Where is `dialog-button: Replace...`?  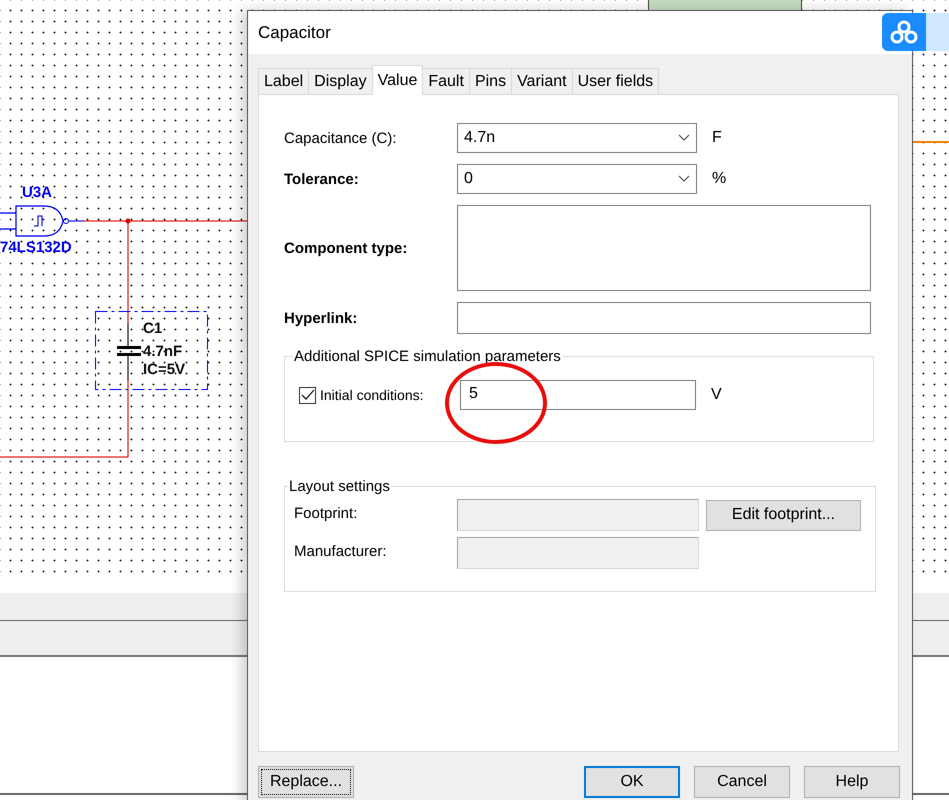
dialog-button: Replace... is located at coordinates (306, 782).